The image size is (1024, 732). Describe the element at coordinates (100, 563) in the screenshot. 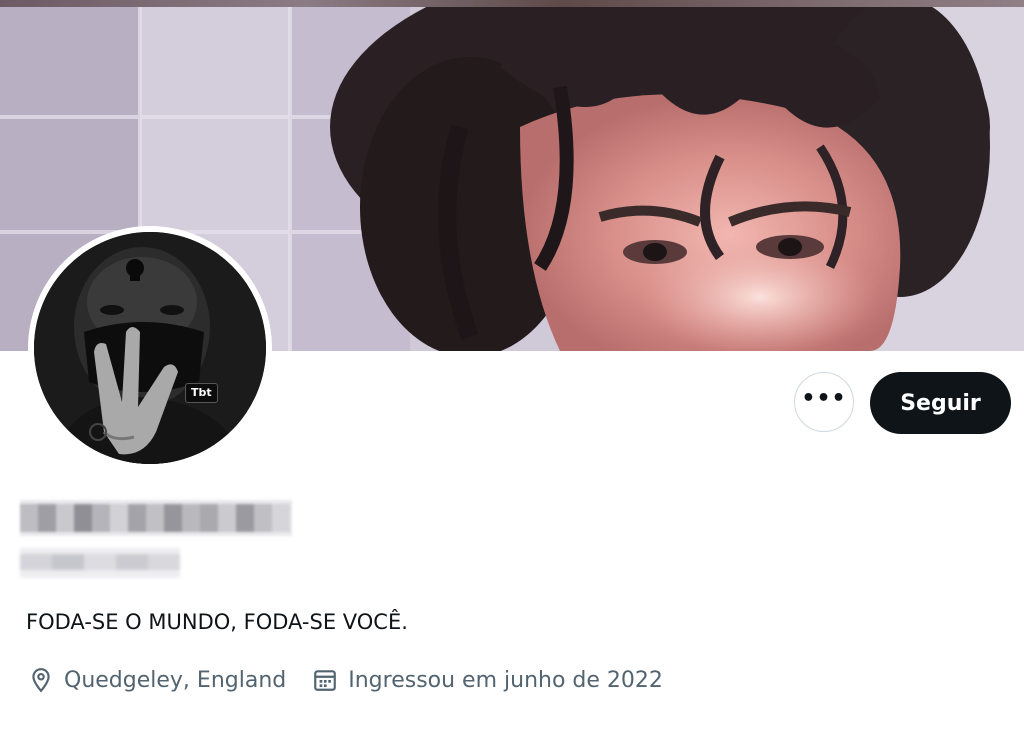

I see `redacted-username` at that location.